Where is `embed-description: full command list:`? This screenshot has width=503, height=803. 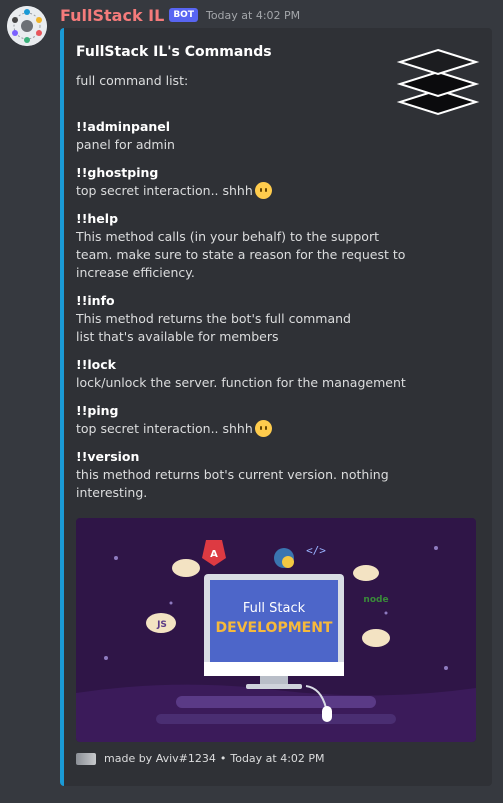
embed-description: full command list: is located at coordinates (132, 80).